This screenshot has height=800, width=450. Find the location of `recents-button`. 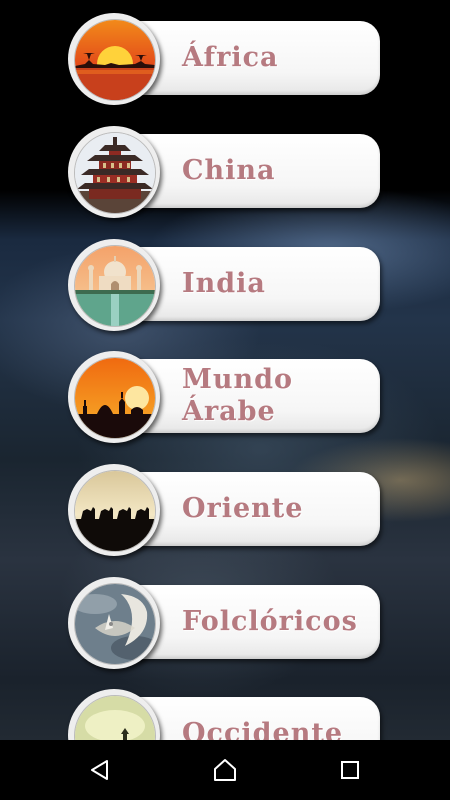

recents-button is located at coordinates (350, 770).